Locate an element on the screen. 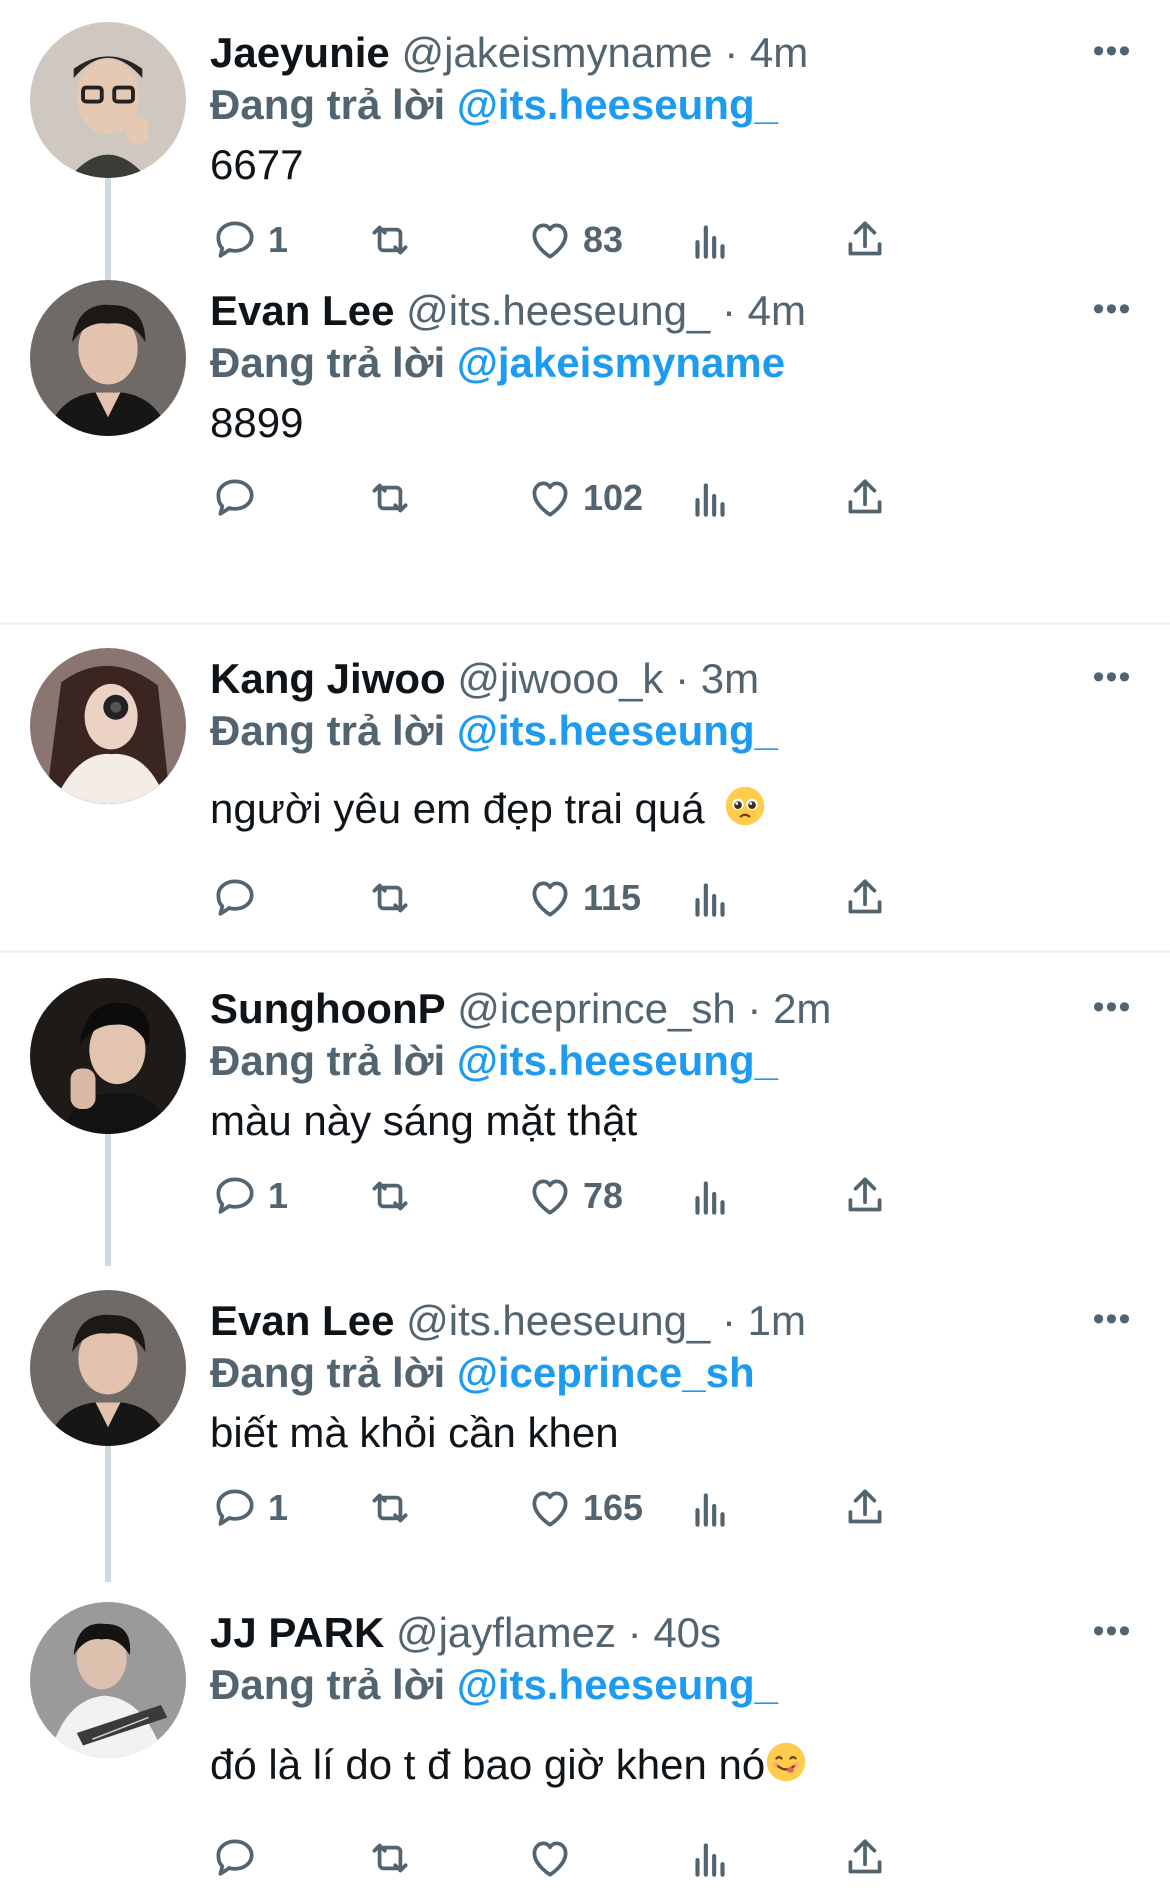  timestamp: 40s is located at coordinates (687, 1632).